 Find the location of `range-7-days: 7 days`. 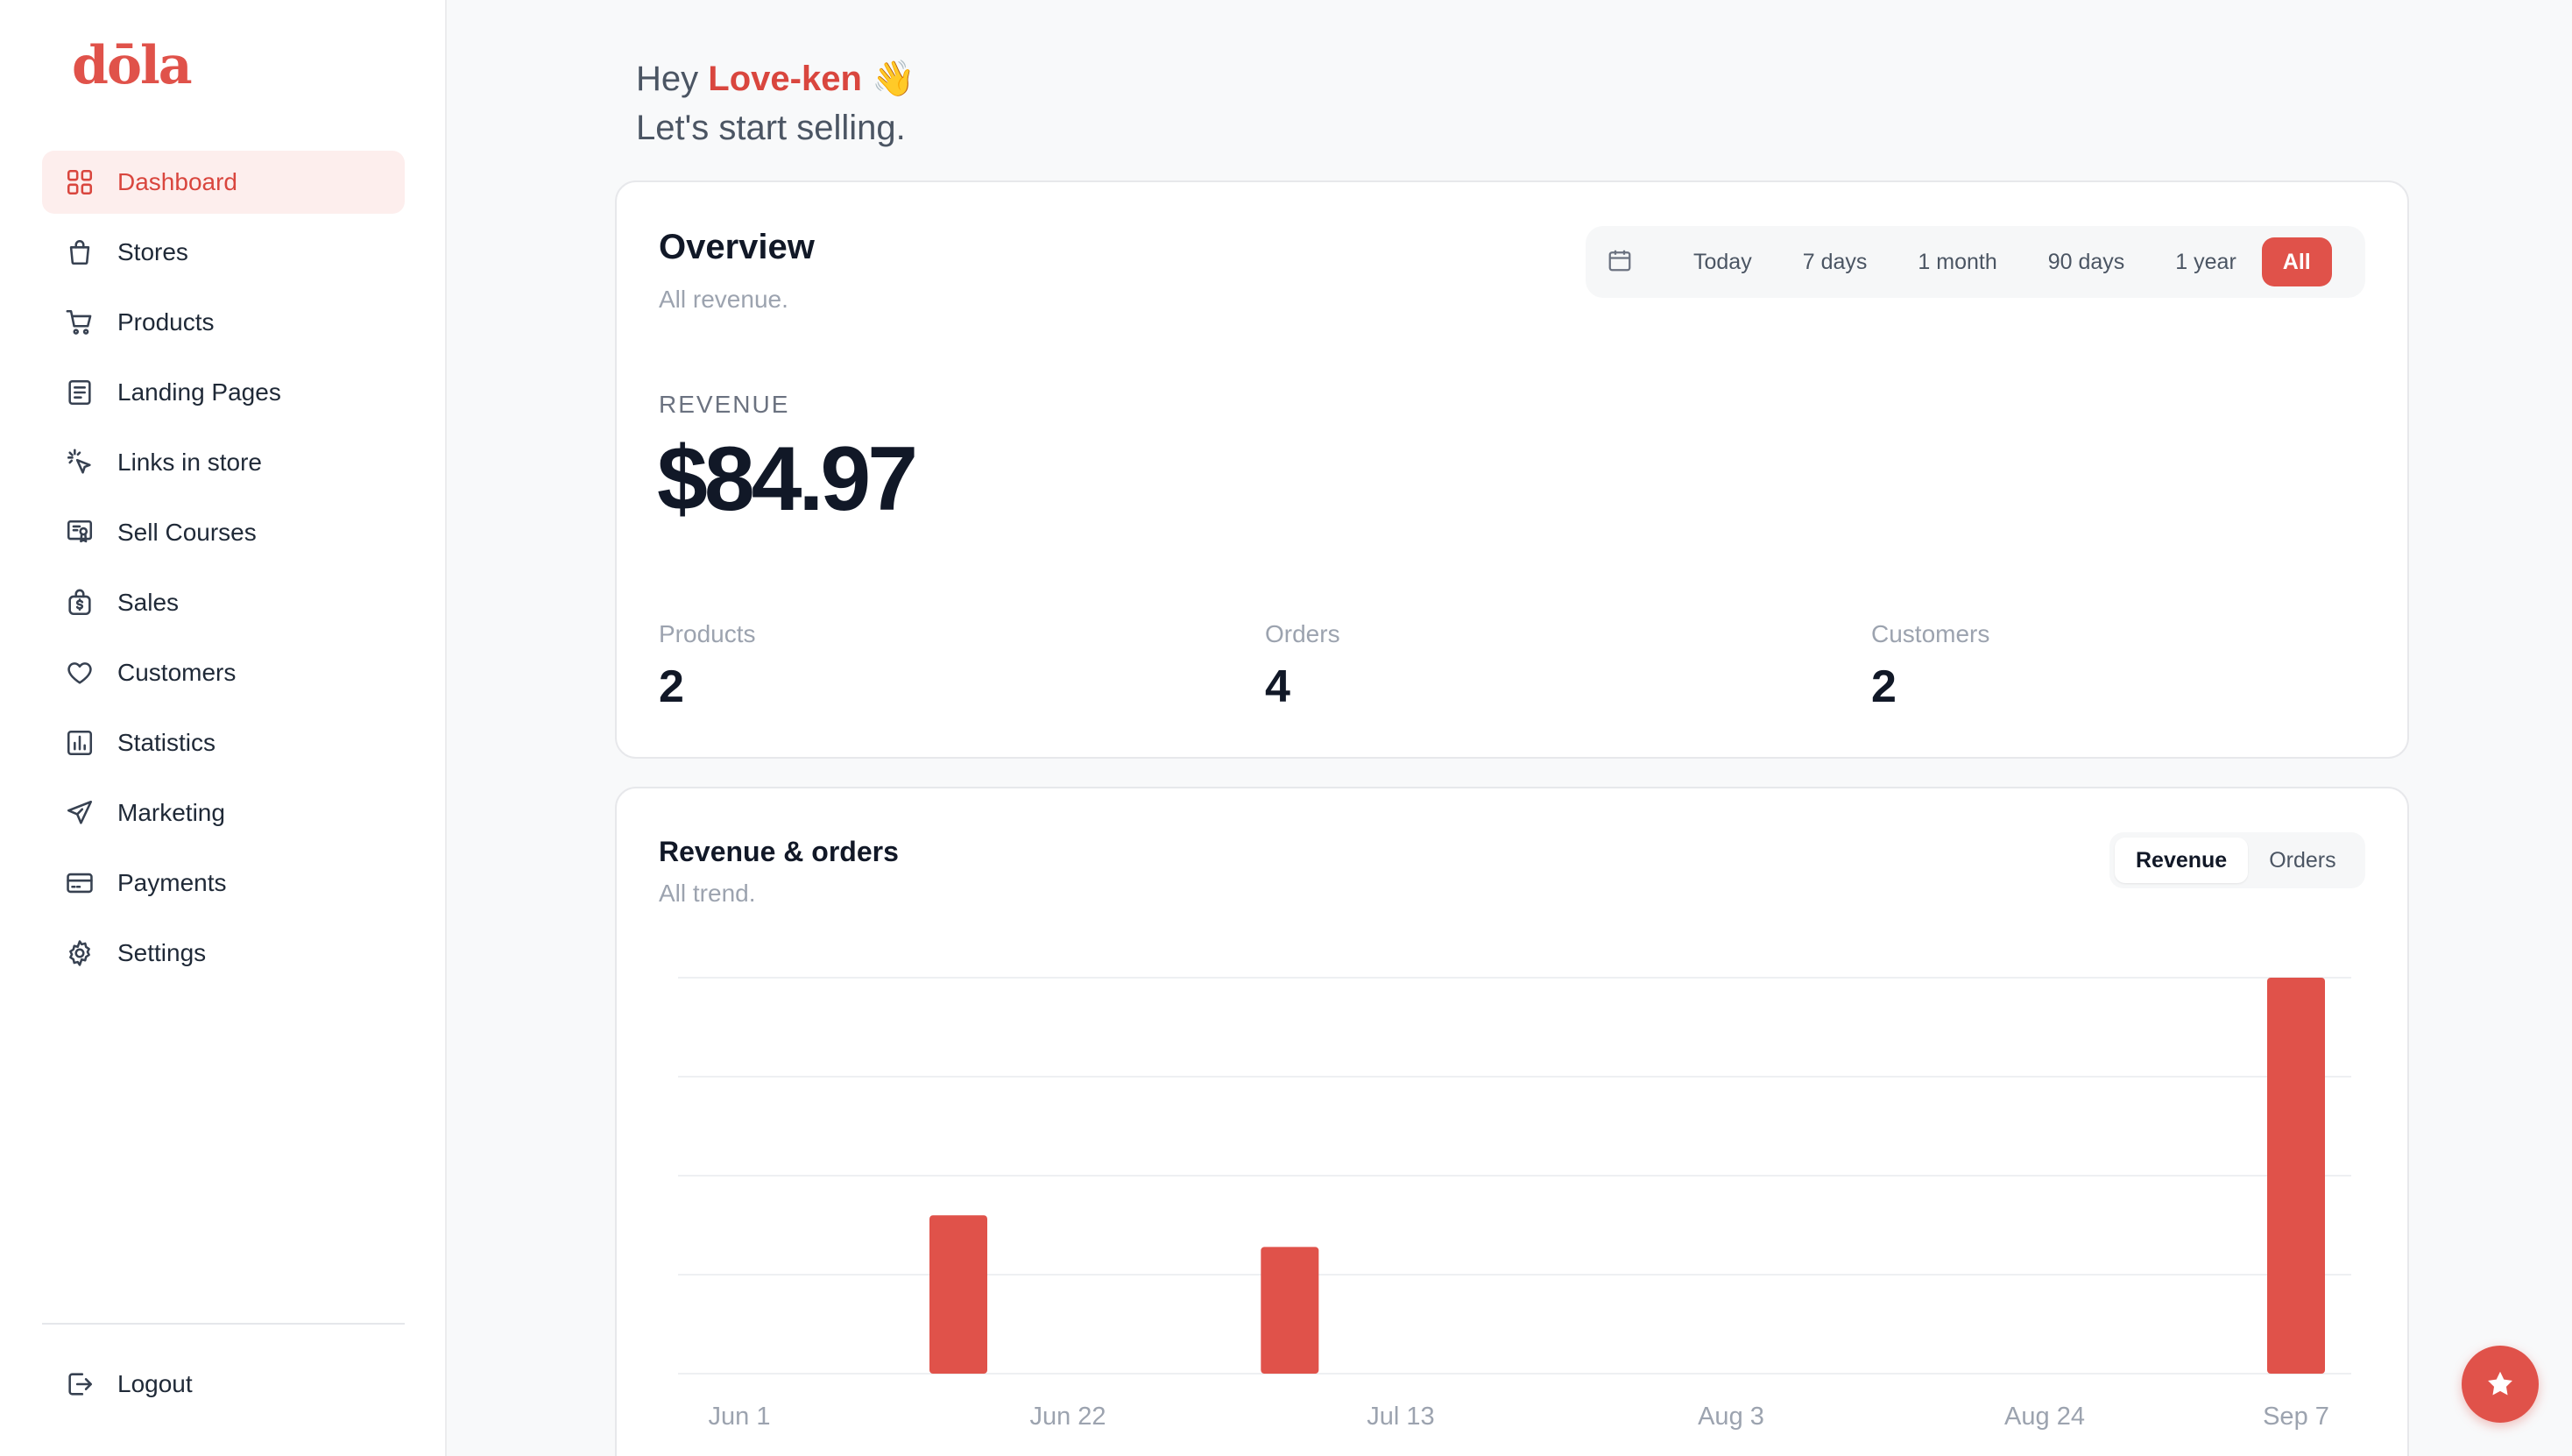

range-7-days: 7 days is located at coordinates (1835, 261).